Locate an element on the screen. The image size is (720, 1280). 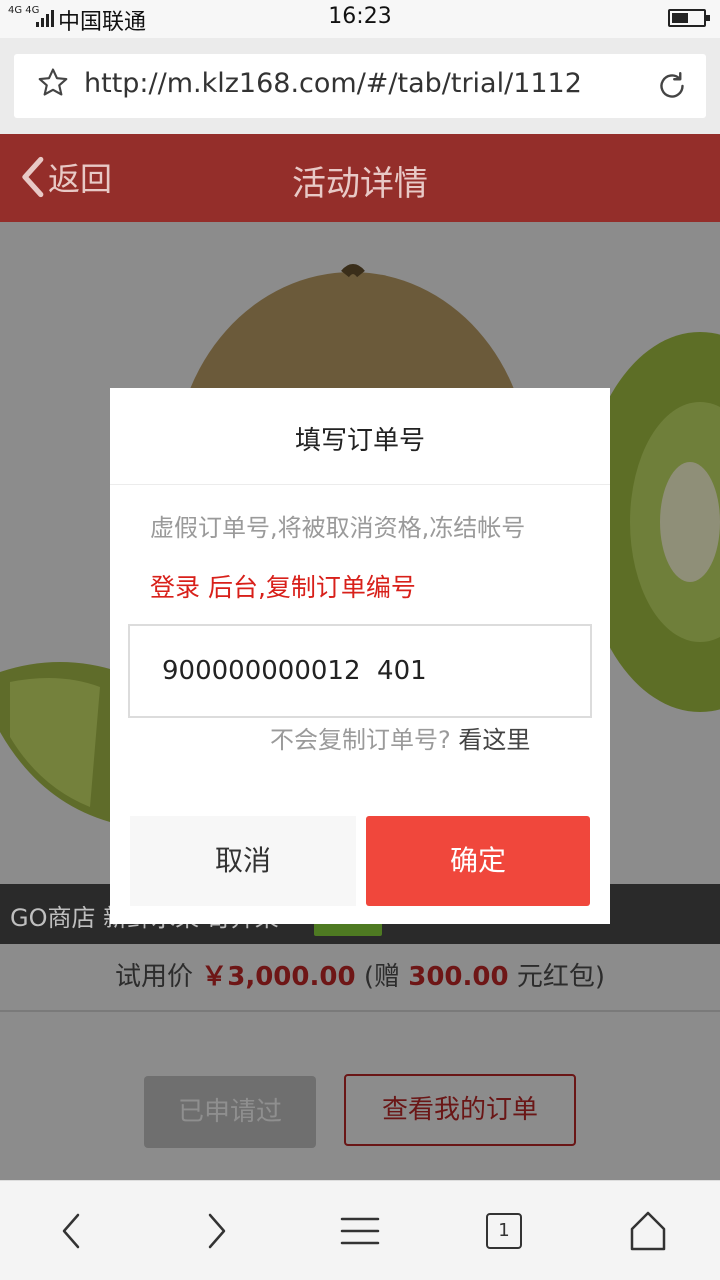
dialog-divider is located at coordinates (360, 484).